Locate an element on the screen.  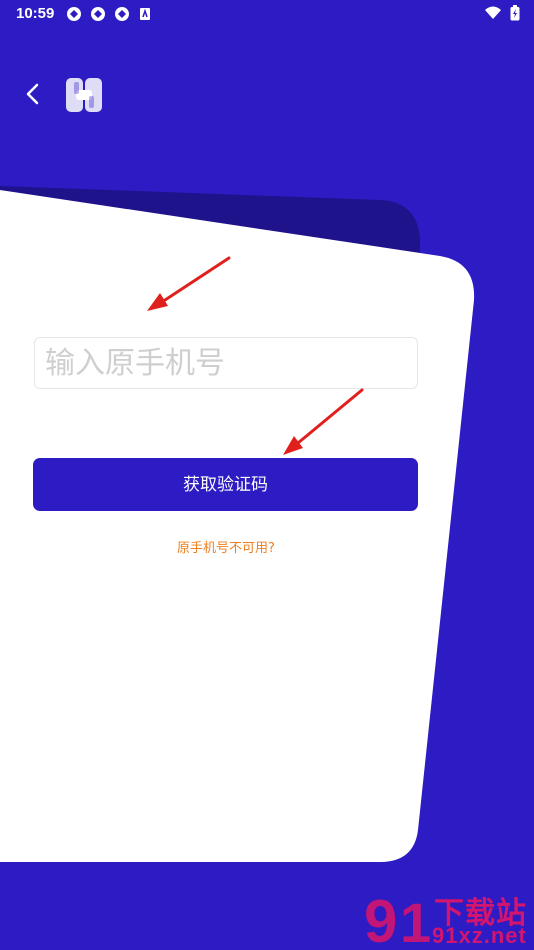
svg-text: 1 is located at coordinates (415, 920).